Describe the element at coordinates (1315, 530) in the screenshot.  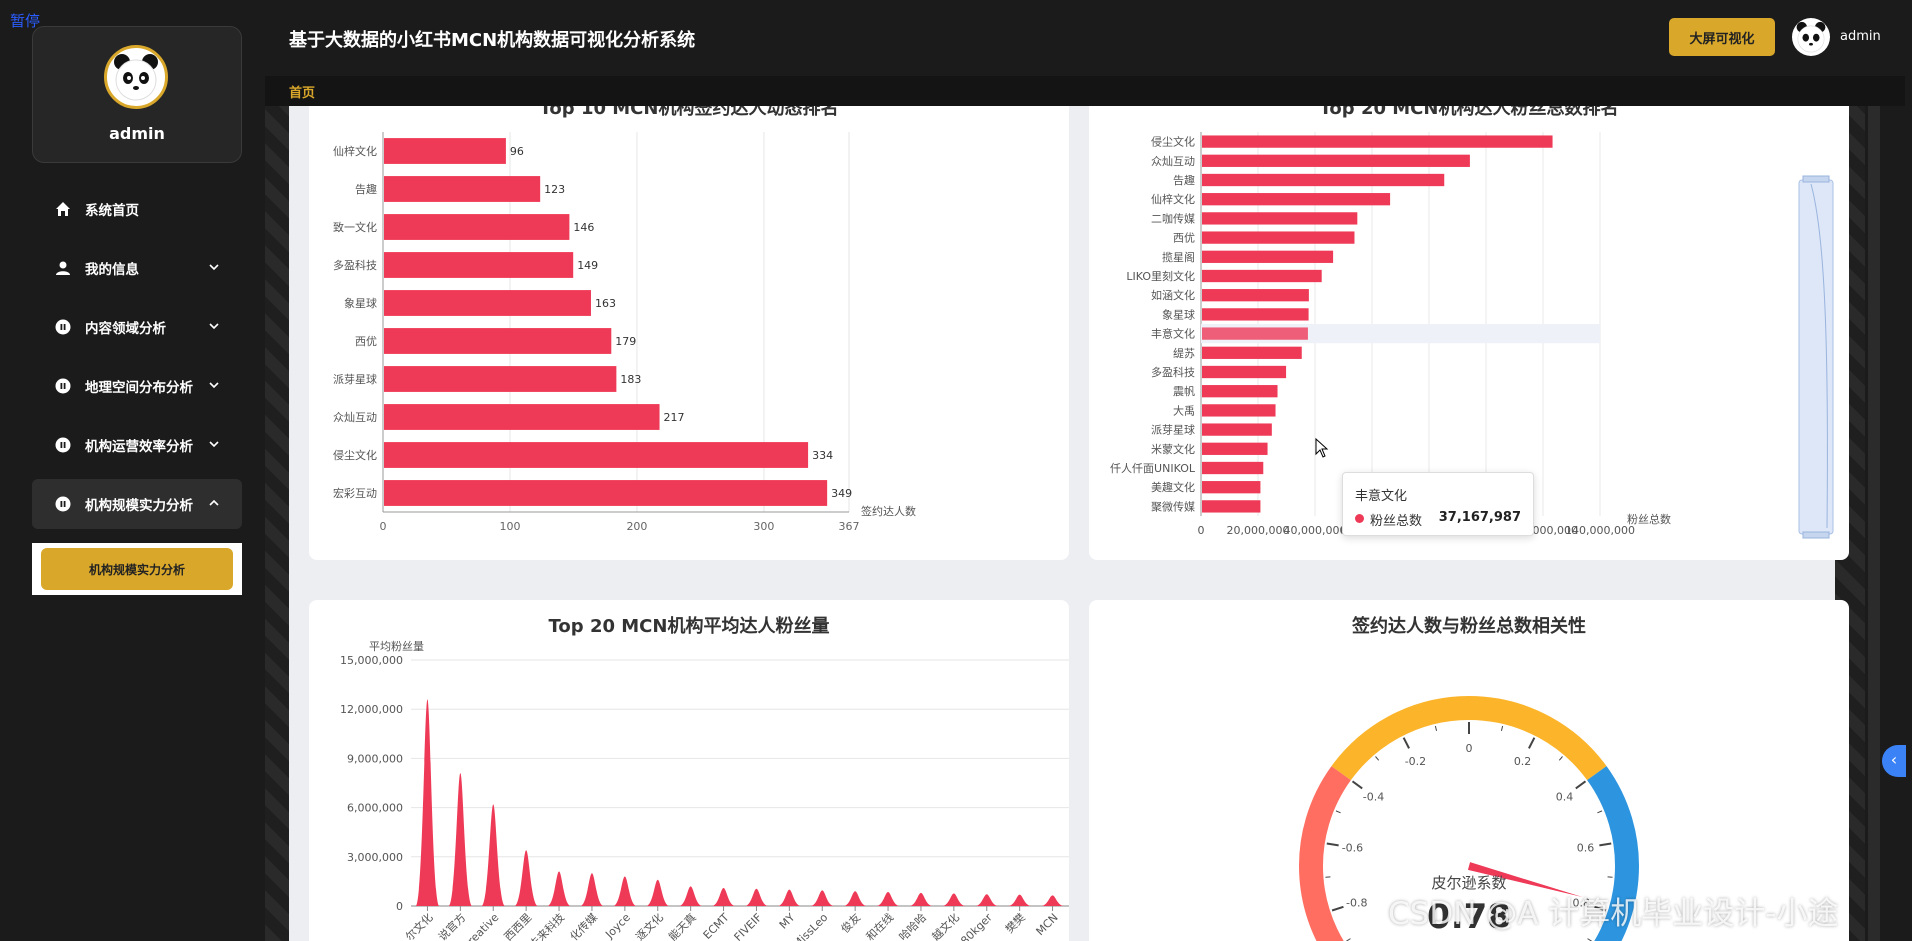
I see `x-tick-label: 40,000,000` at that location.